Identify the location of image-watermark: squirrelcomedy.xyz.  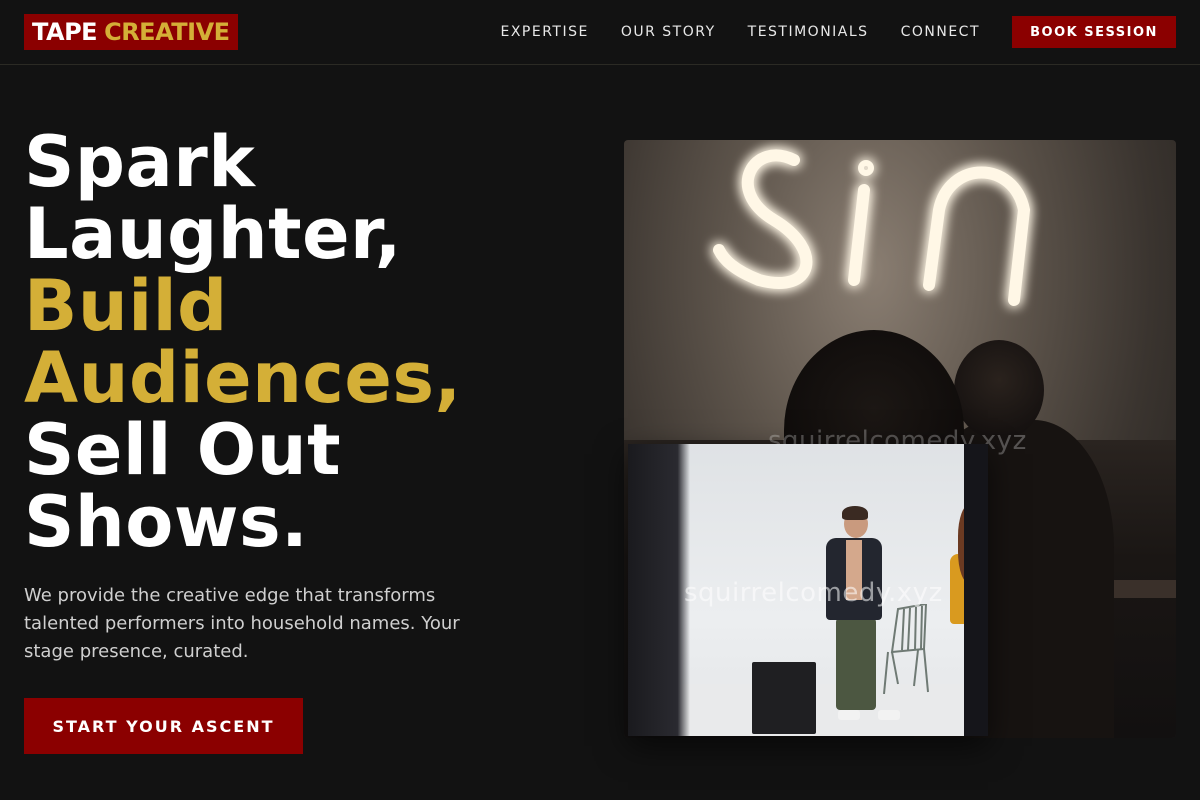
(813, 593).